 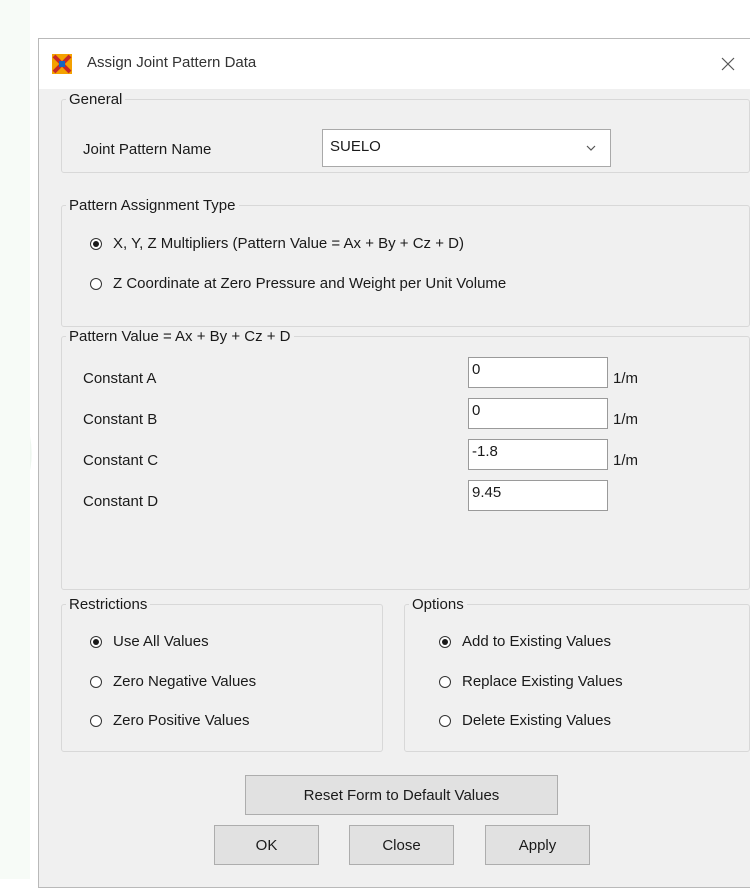 I want to click on constant-b-unit: 1/m, so click(x=626, y=419).